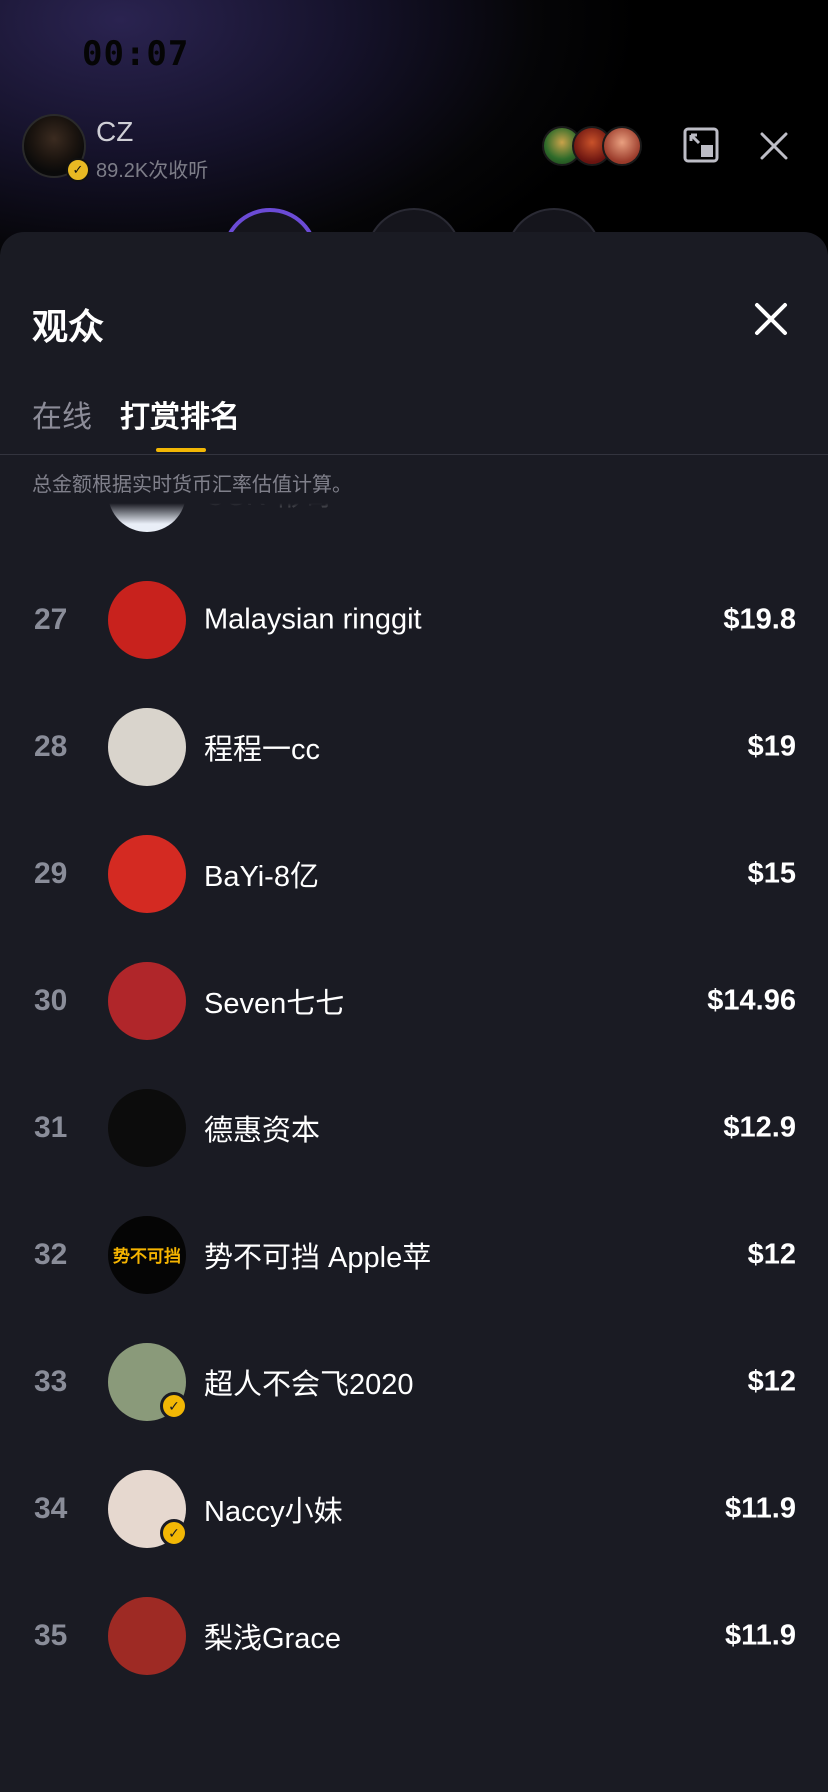 The width and height of the screenshot is (828, 1792). Describe the element at coordinates (192, 485) in the screenshot. I see `currency-note: 总金额根据实时货币汇率估值计算。` at that location.